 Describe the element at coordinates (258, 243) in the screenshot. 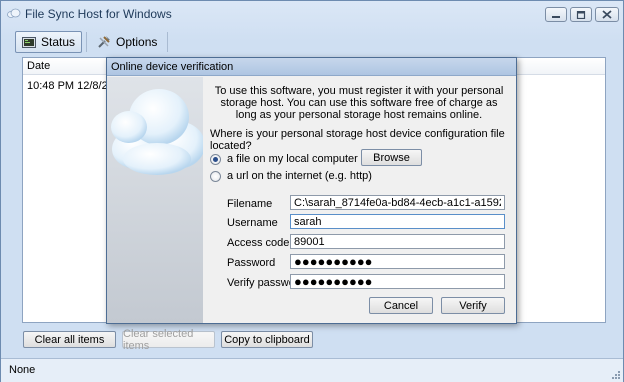

I see `access-code-label: Access code` at that location.